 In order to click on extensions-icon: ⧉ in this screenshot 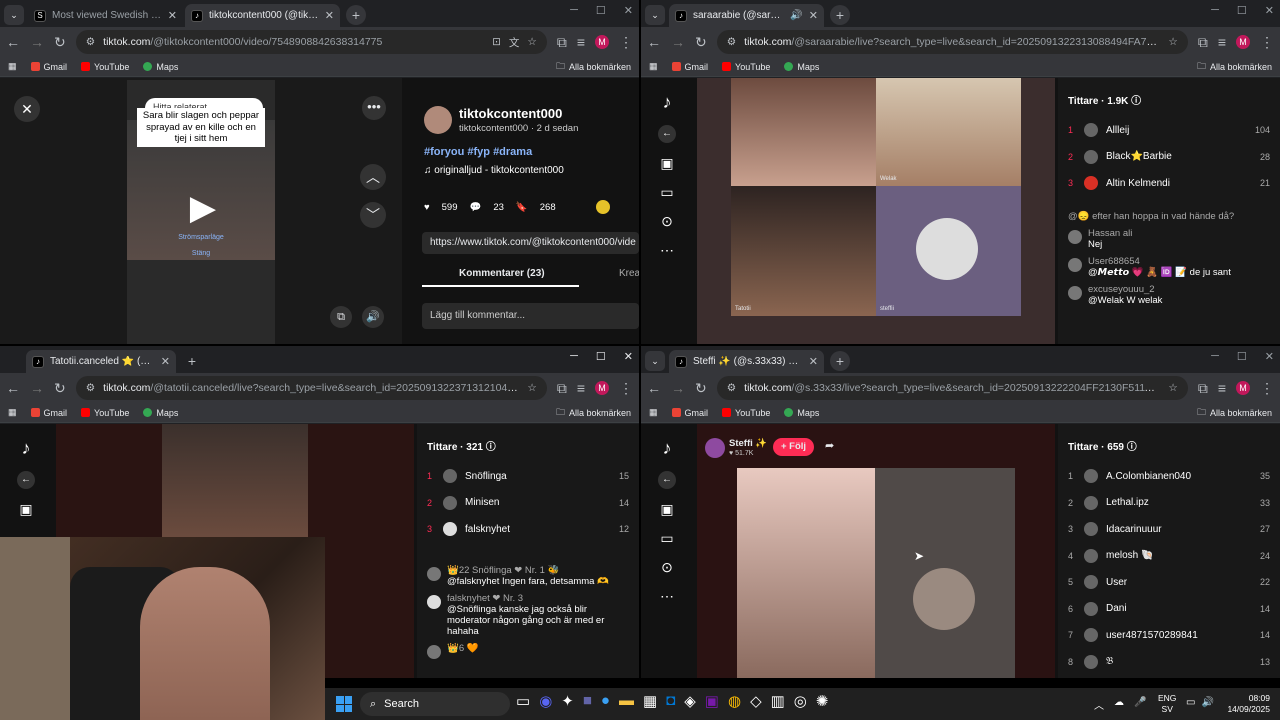, I will do `click(562, 388)`.